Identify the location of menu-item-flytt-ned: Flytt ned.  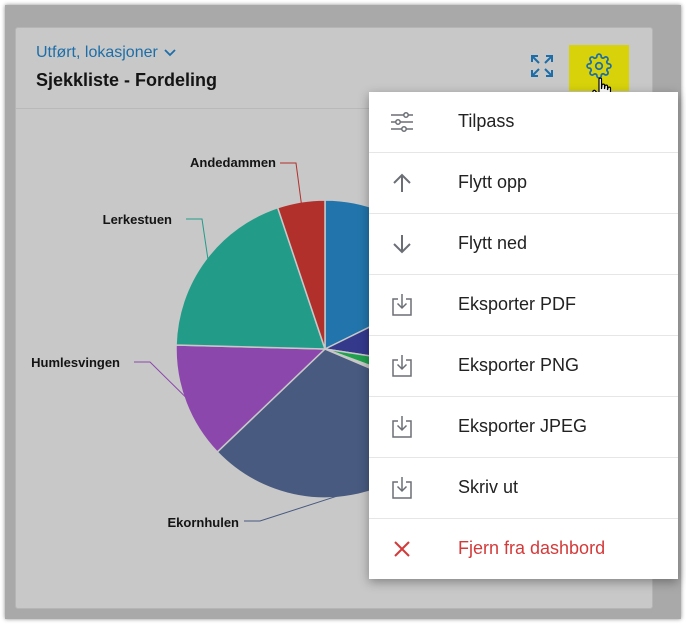
(523, 244).